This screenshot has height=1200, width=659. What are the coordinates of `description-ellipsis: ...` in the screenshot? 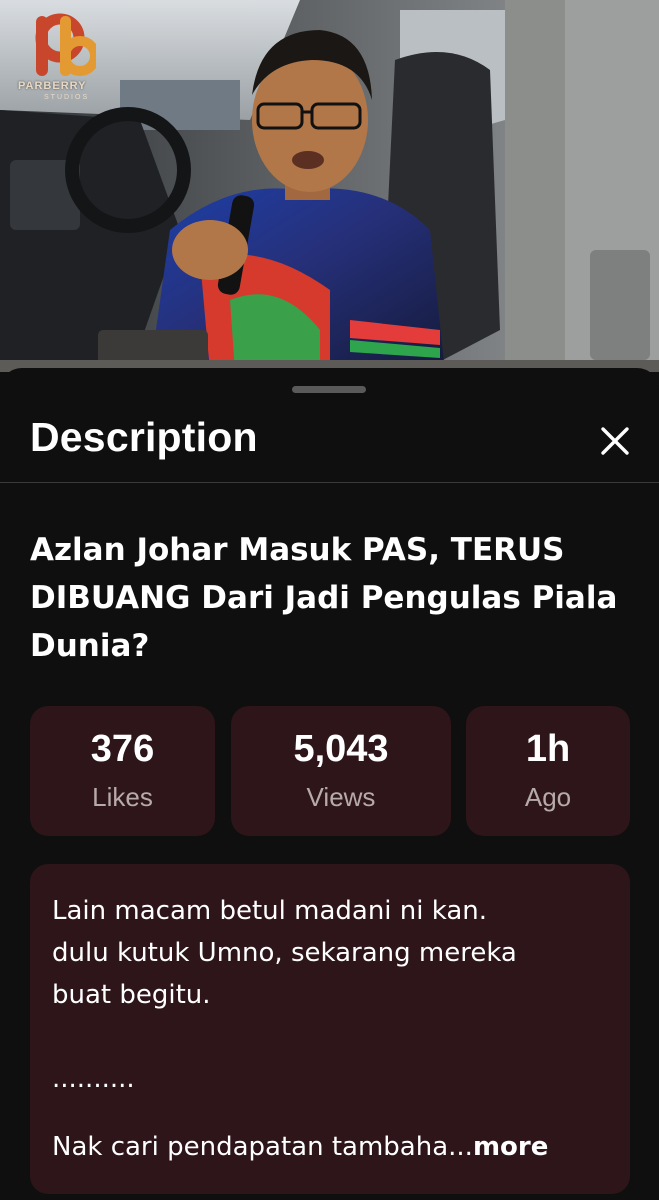 It's located at (460, 1147).